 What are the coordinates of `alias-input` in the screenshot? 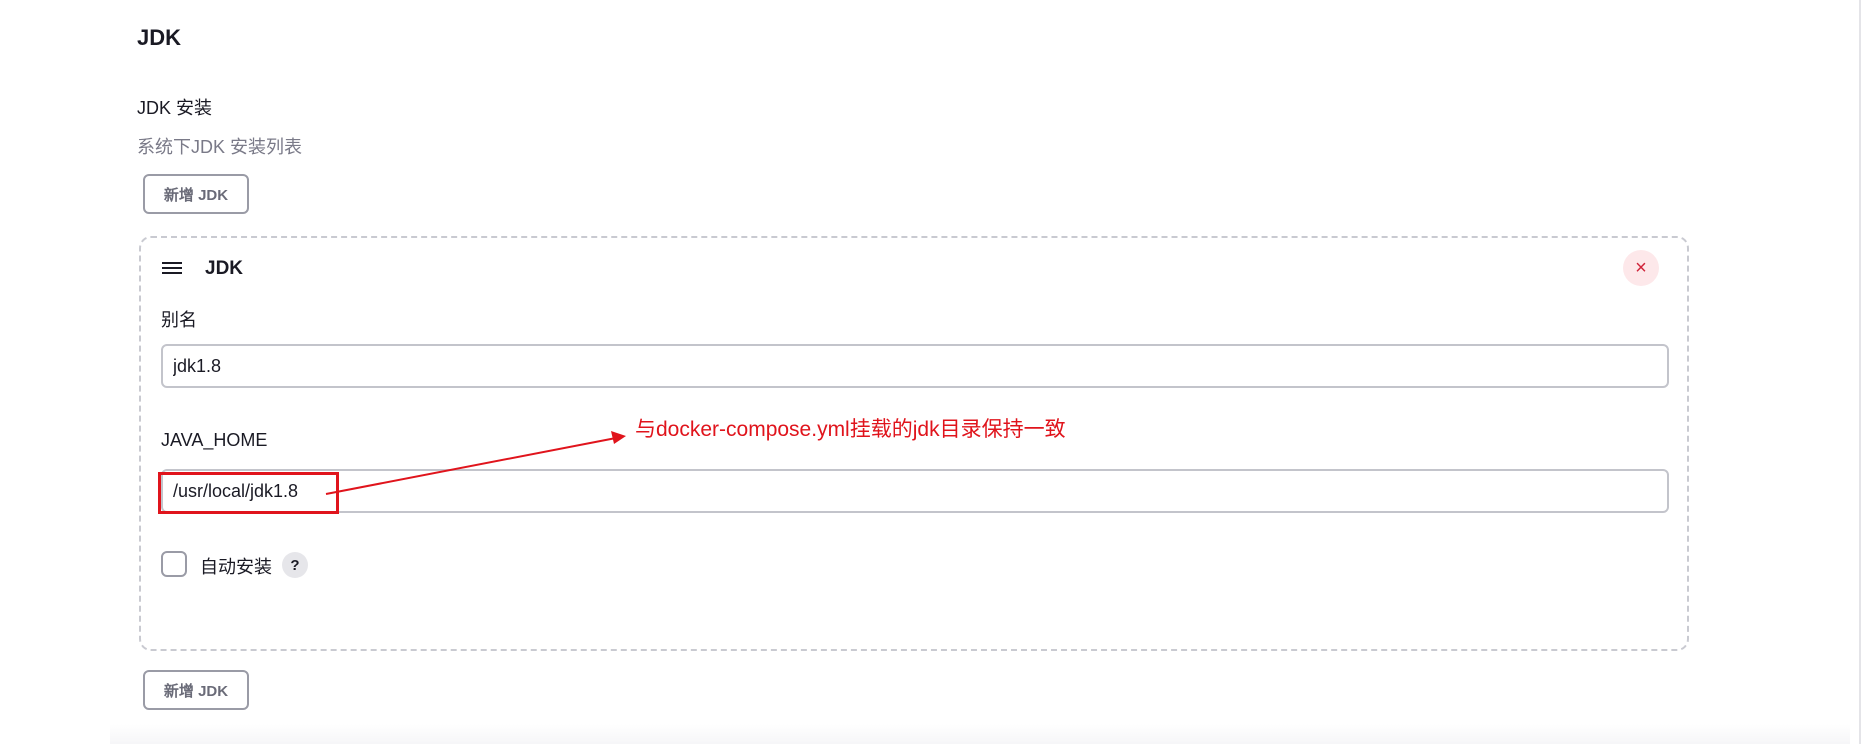 It's located at (915, 366).